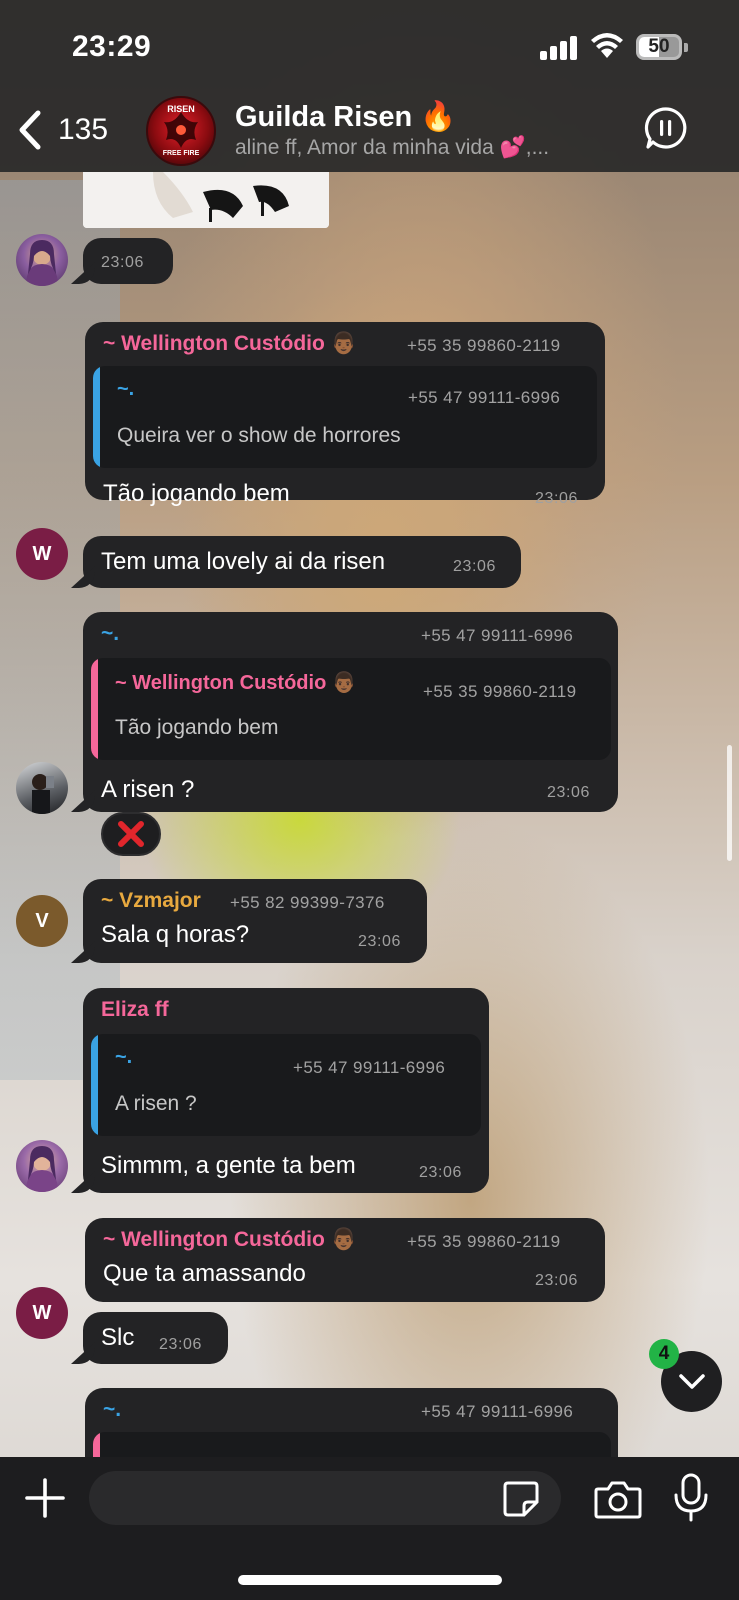 The width and height of the screenshot is (739, 1600). What do you see at coordinates (45, 1498) in the screenshot?
I see `attach-plus-button` at bounding box center [45, 1498].